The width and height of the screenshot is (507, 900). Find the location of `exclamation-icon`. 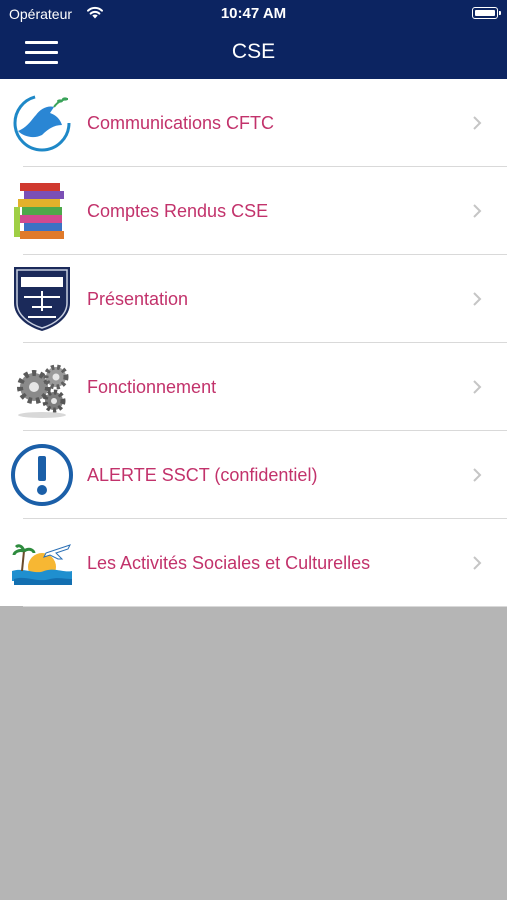

exclamation-icon is located at coordinates (42, 475).